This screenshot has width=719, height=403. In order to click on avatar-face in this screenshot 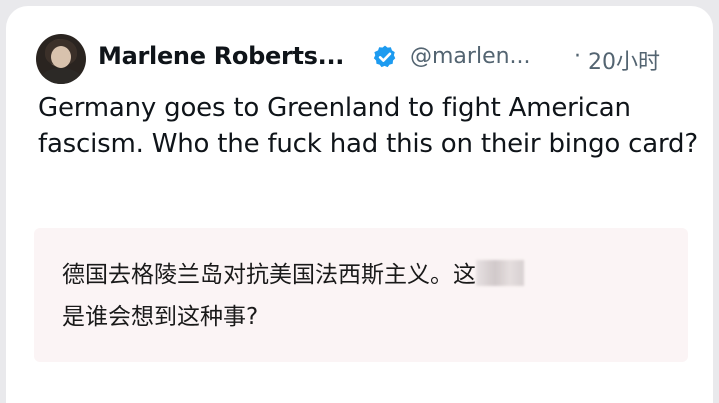, I will do `click(61, 57)`.